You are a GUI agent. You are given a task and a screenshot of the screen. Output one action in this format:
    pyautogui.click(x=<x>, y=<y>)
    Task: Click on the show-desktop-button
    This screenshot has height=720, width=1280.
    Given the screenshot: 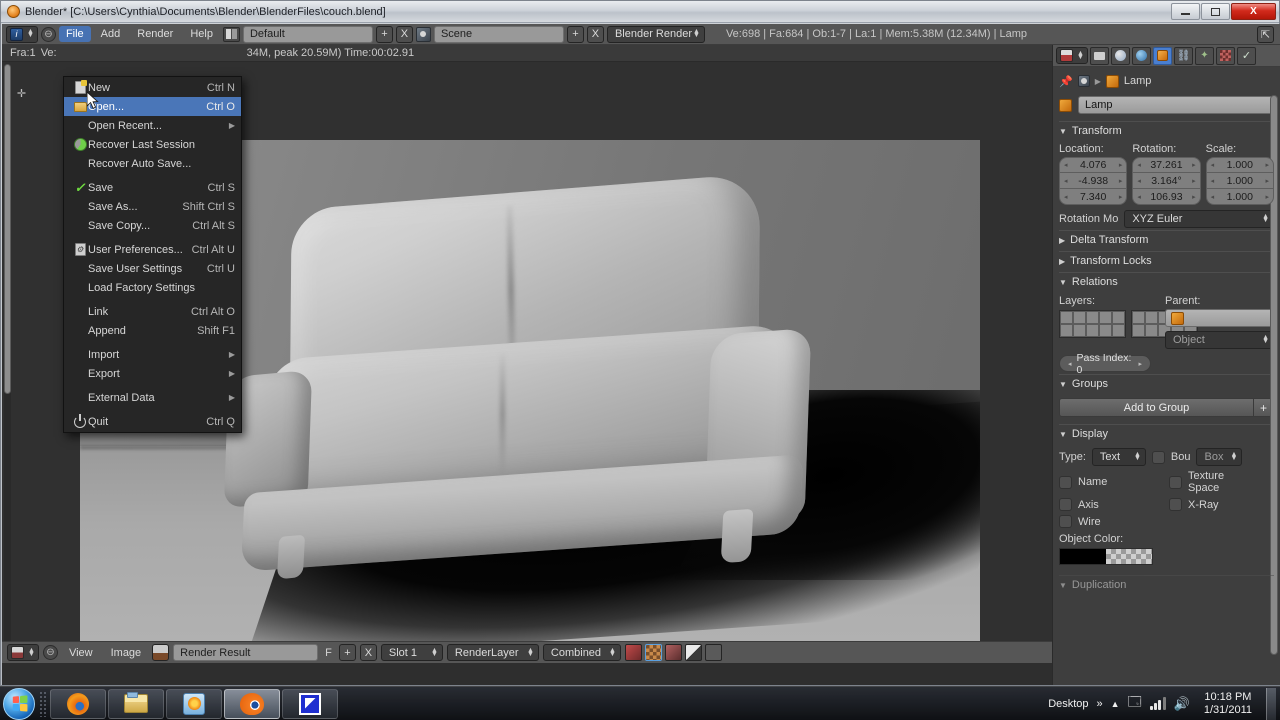 What is the action you would take?
    pyautogui.click(x=1271, y=703)
    